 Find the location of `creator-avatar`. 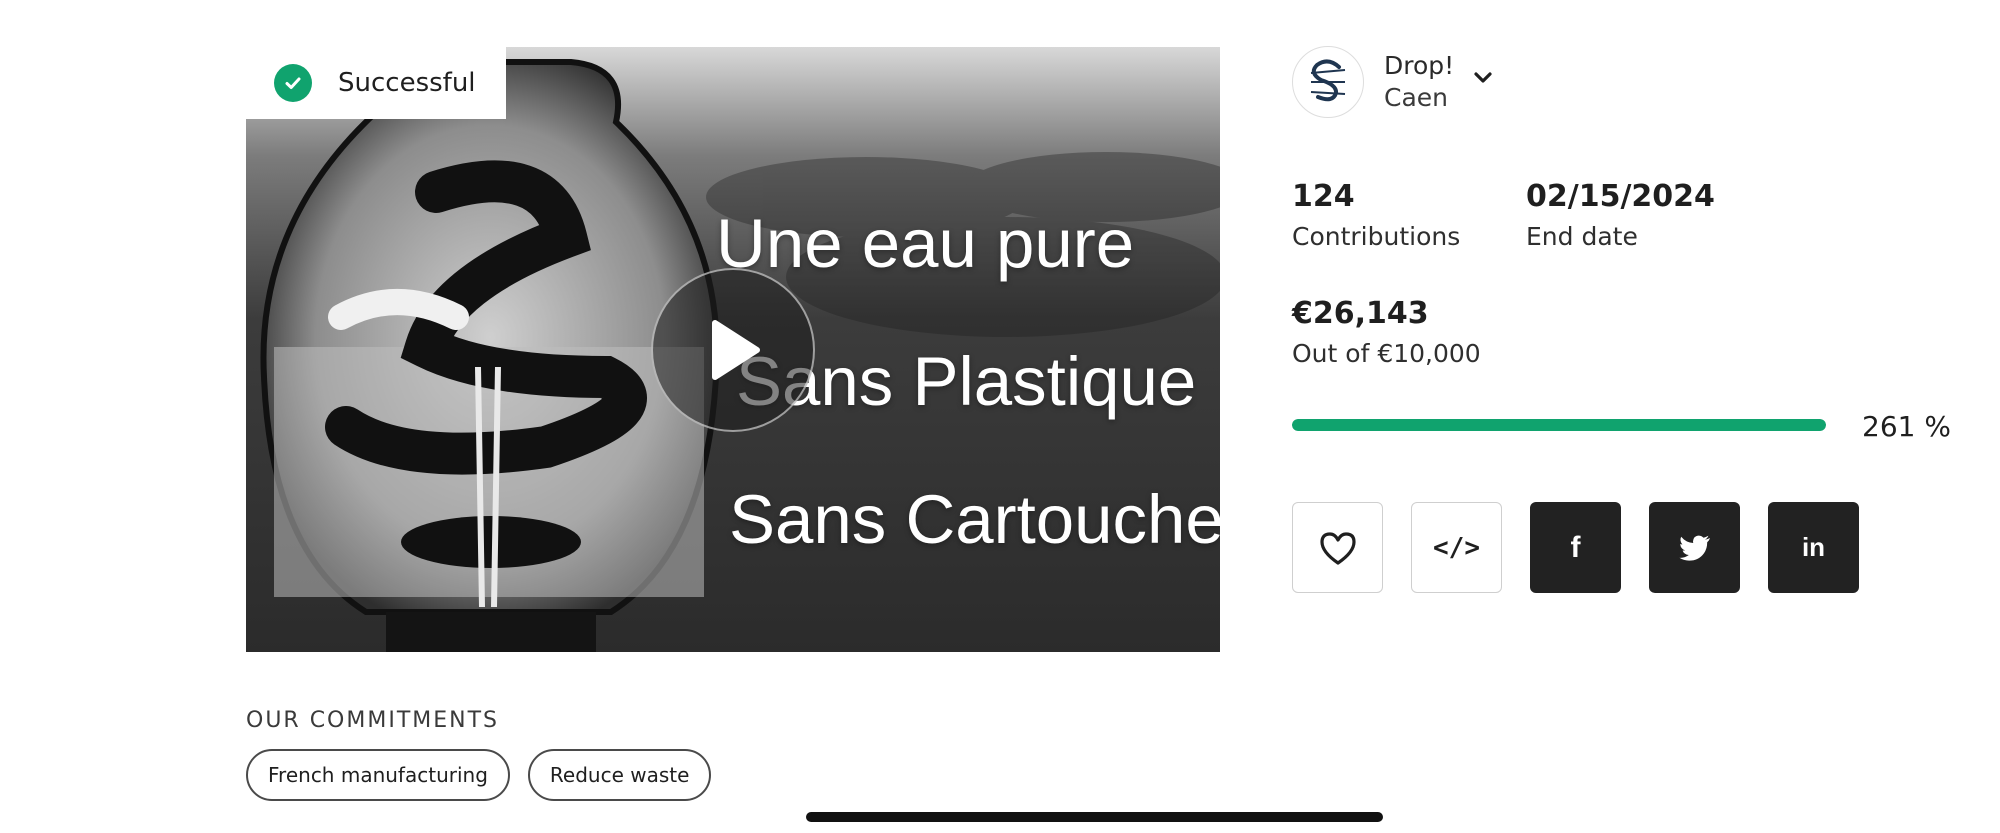

creator-avatar is located at coordinates (1328, 82).